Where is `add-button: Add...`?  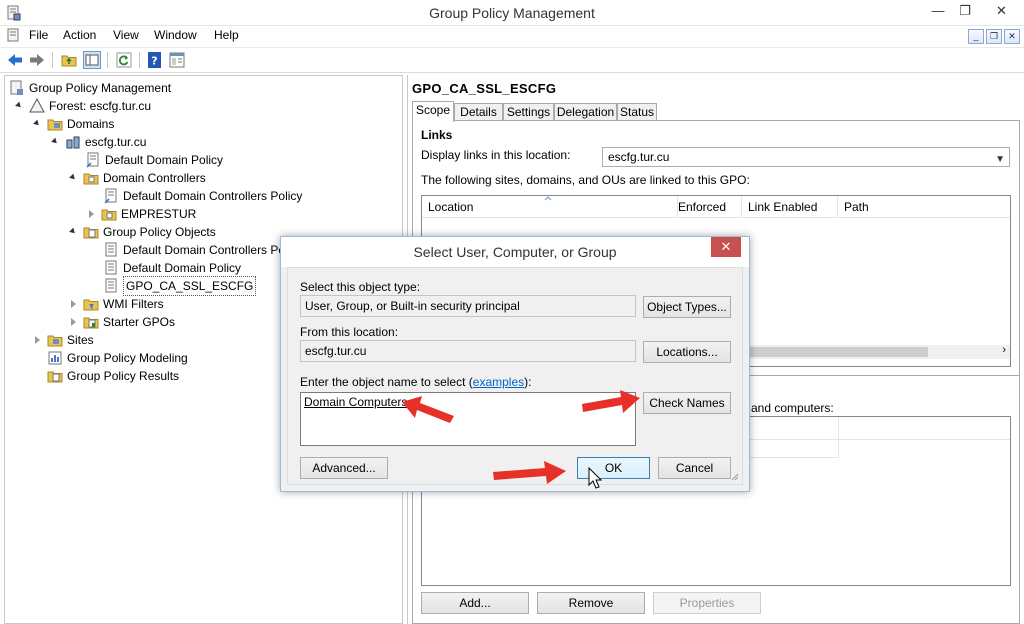
add-button: Add... is located at coordinates (475, 603).